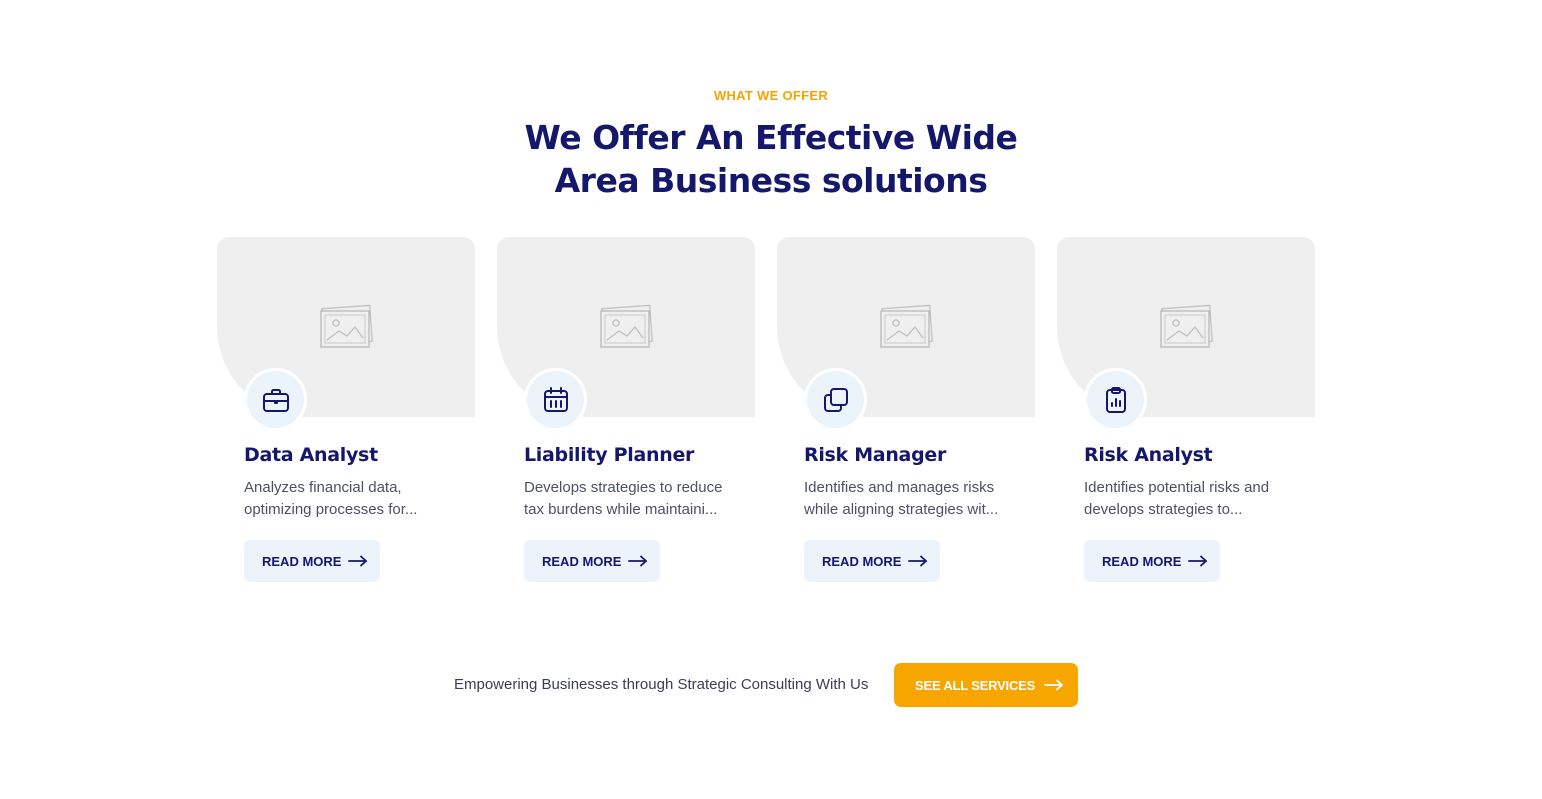 The image size is (1542, 799). I want to click on description-line: Analyzes financial data,, so click(323, 487).